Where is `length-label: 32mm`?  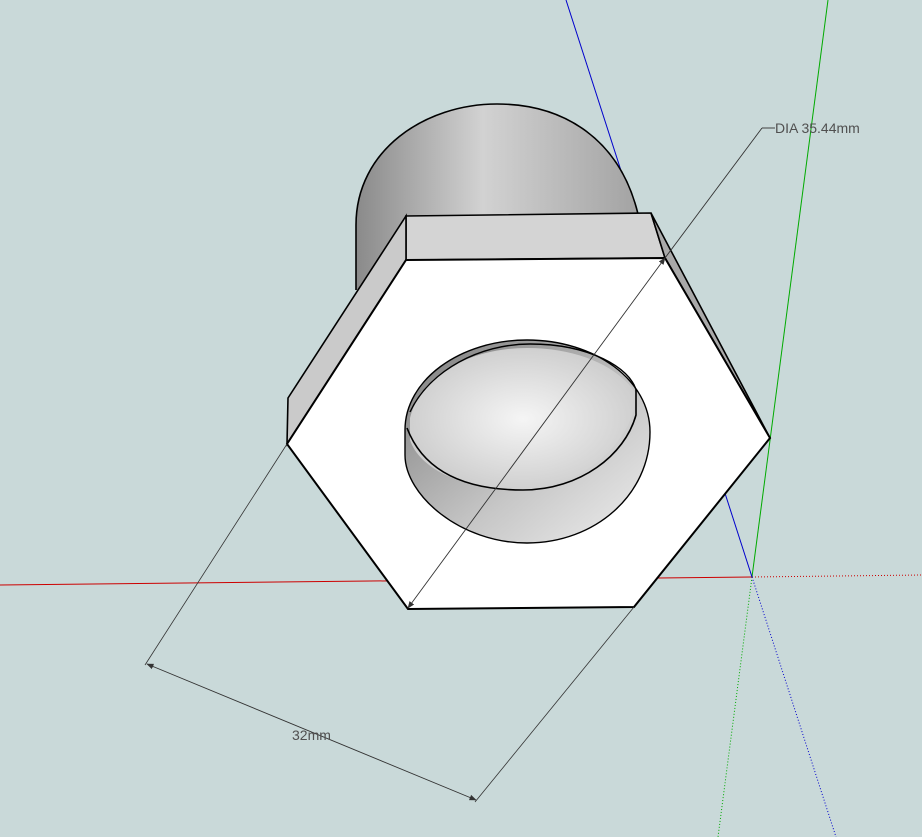
length-label: 32mm is located at coordinates (311, 735).